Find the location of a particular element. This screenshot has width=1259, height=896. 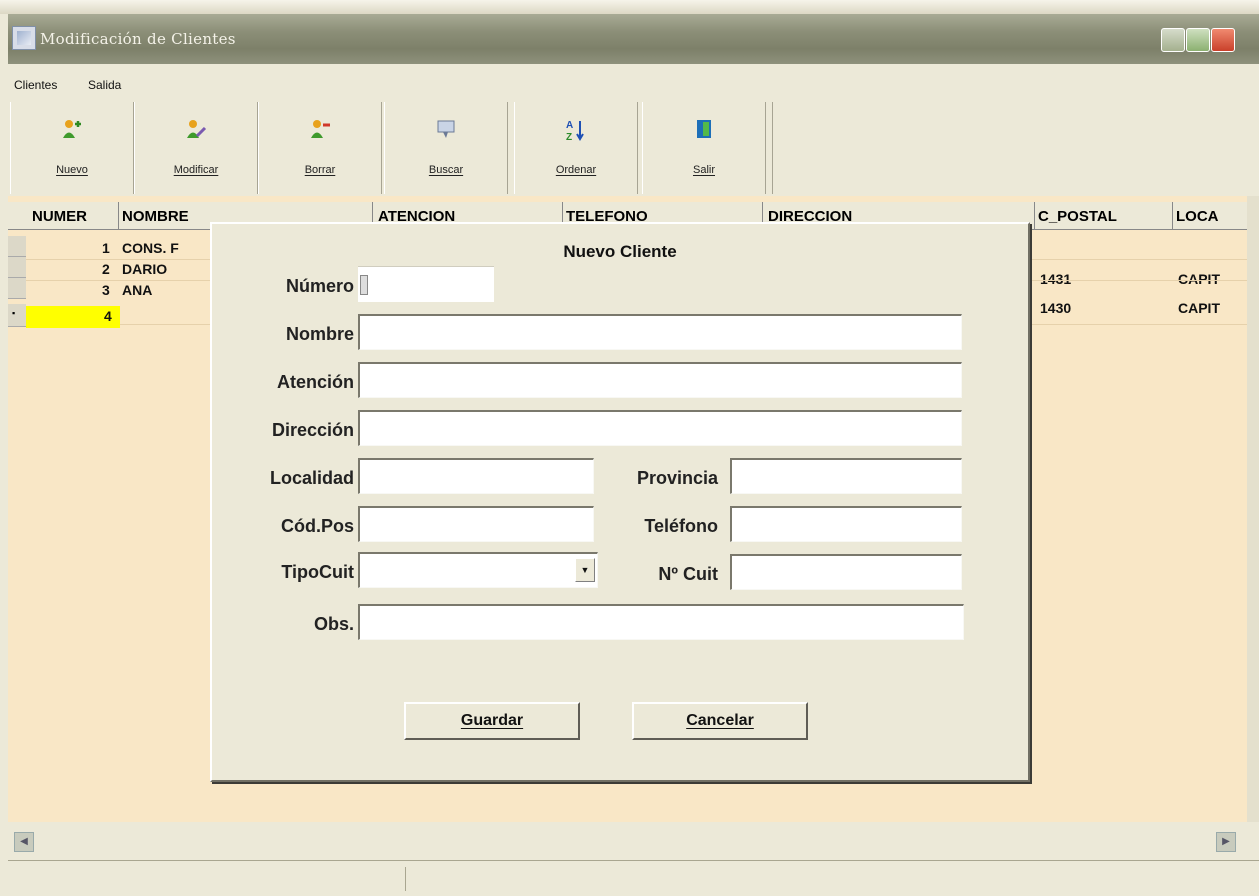

numero-label: Número is located at coordinates (319, 286).